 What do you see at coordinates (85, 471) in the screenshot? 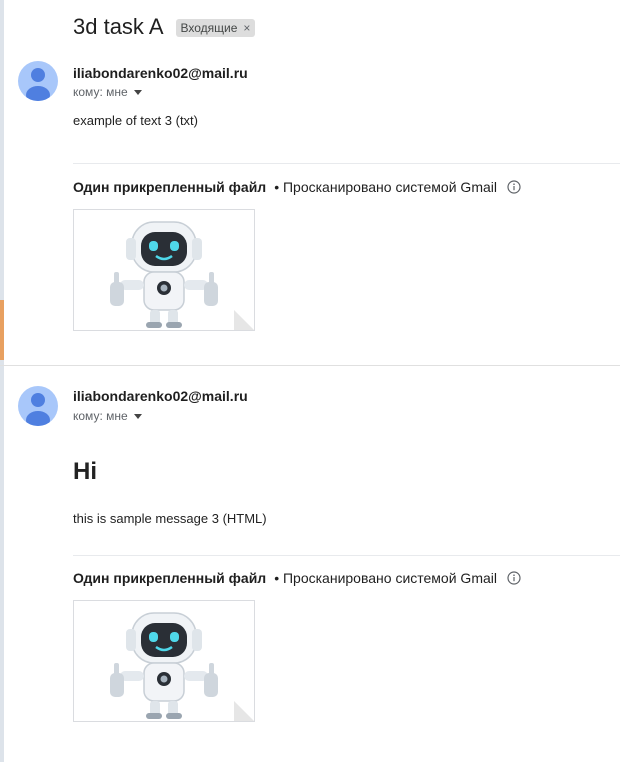
I see `message-heading: Hi` at bounding box center [85, 471].